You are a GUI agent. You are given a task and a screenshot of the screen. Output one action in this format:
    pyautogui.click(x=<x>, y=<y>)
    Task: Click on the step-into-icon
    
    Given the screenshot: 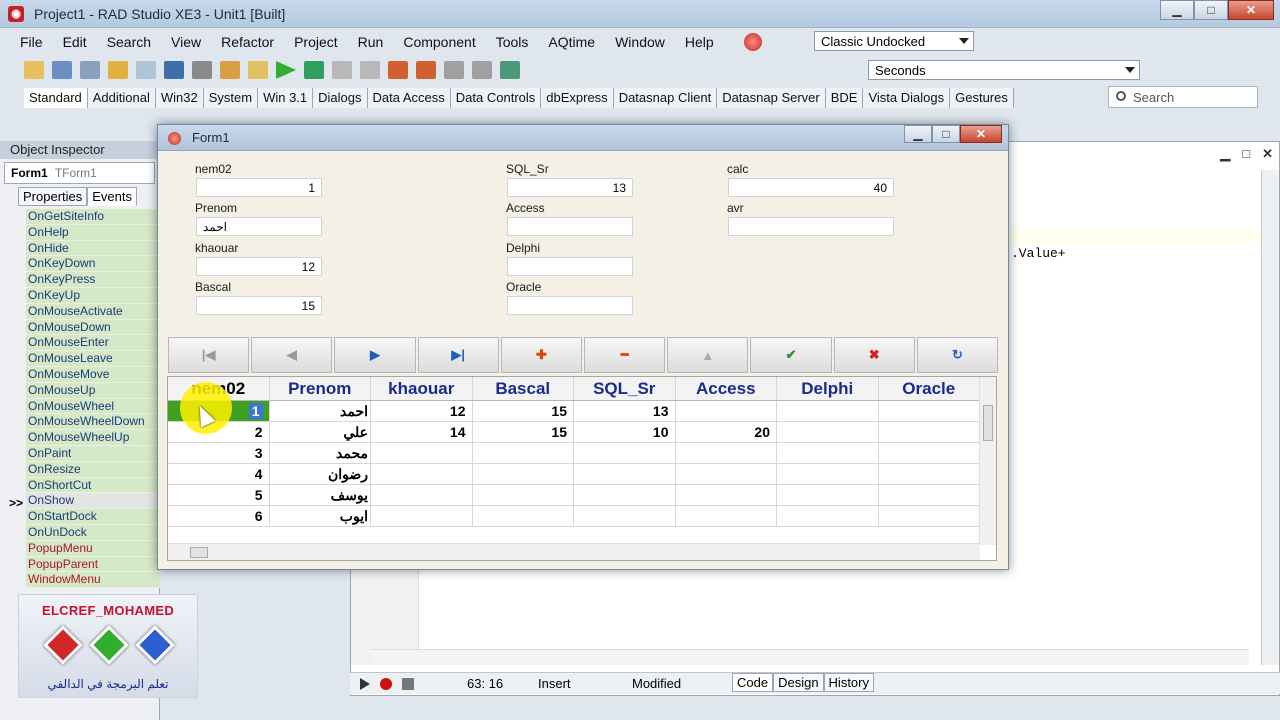 What is the action you would take?
    pyautogui.click(x=398, y=70)
    